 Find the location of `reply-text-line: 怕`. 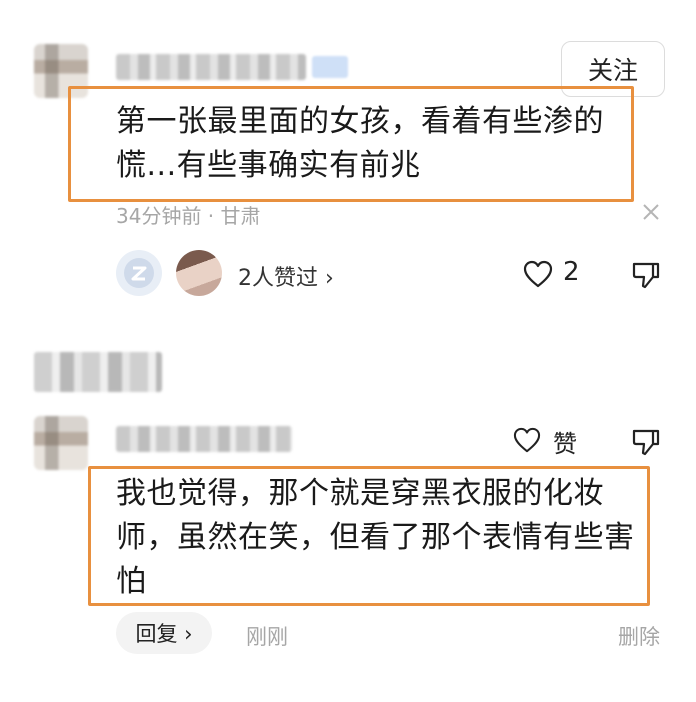

reply-text-line: 怕 is located at coordinates (131, 581).